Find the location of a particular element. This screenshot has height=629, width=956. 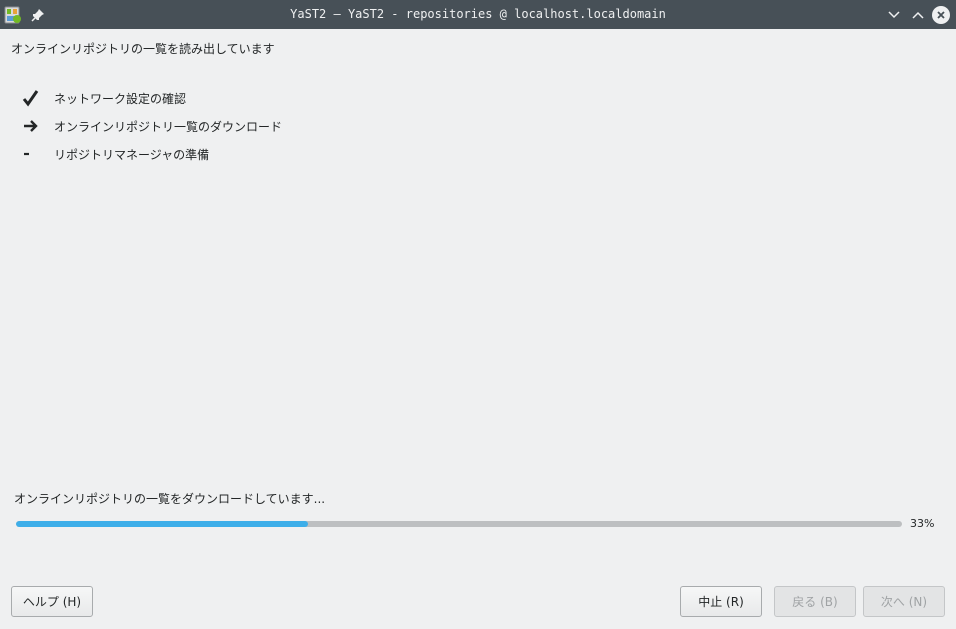

minimize-button is located at coordinates (894, 15).